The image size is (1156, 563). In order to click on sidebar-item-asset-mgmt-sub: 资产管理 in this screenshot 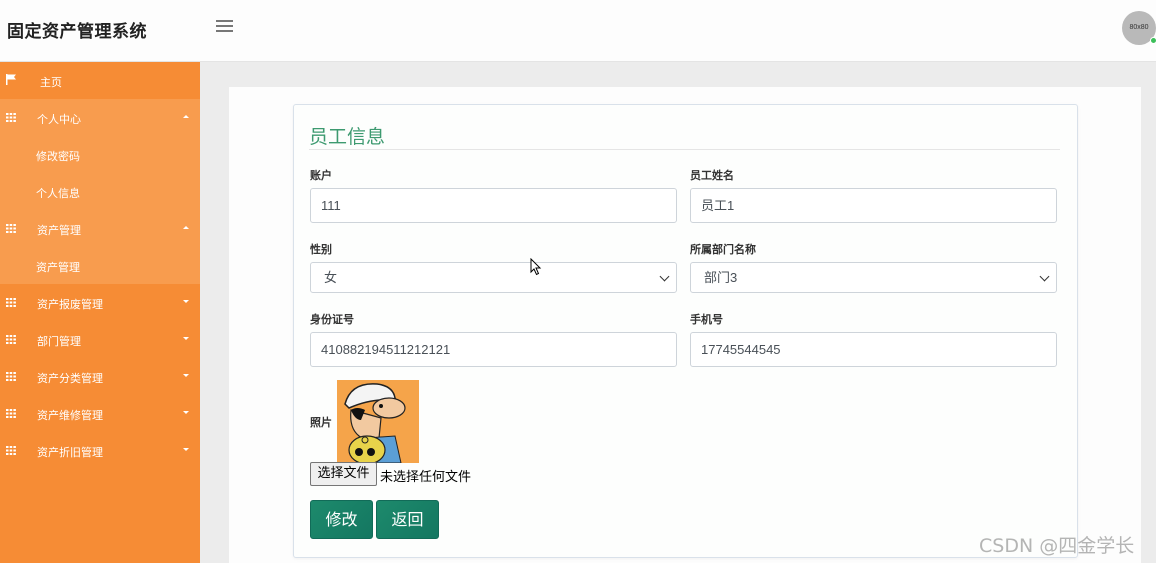, I will do `click(100, 265)`.